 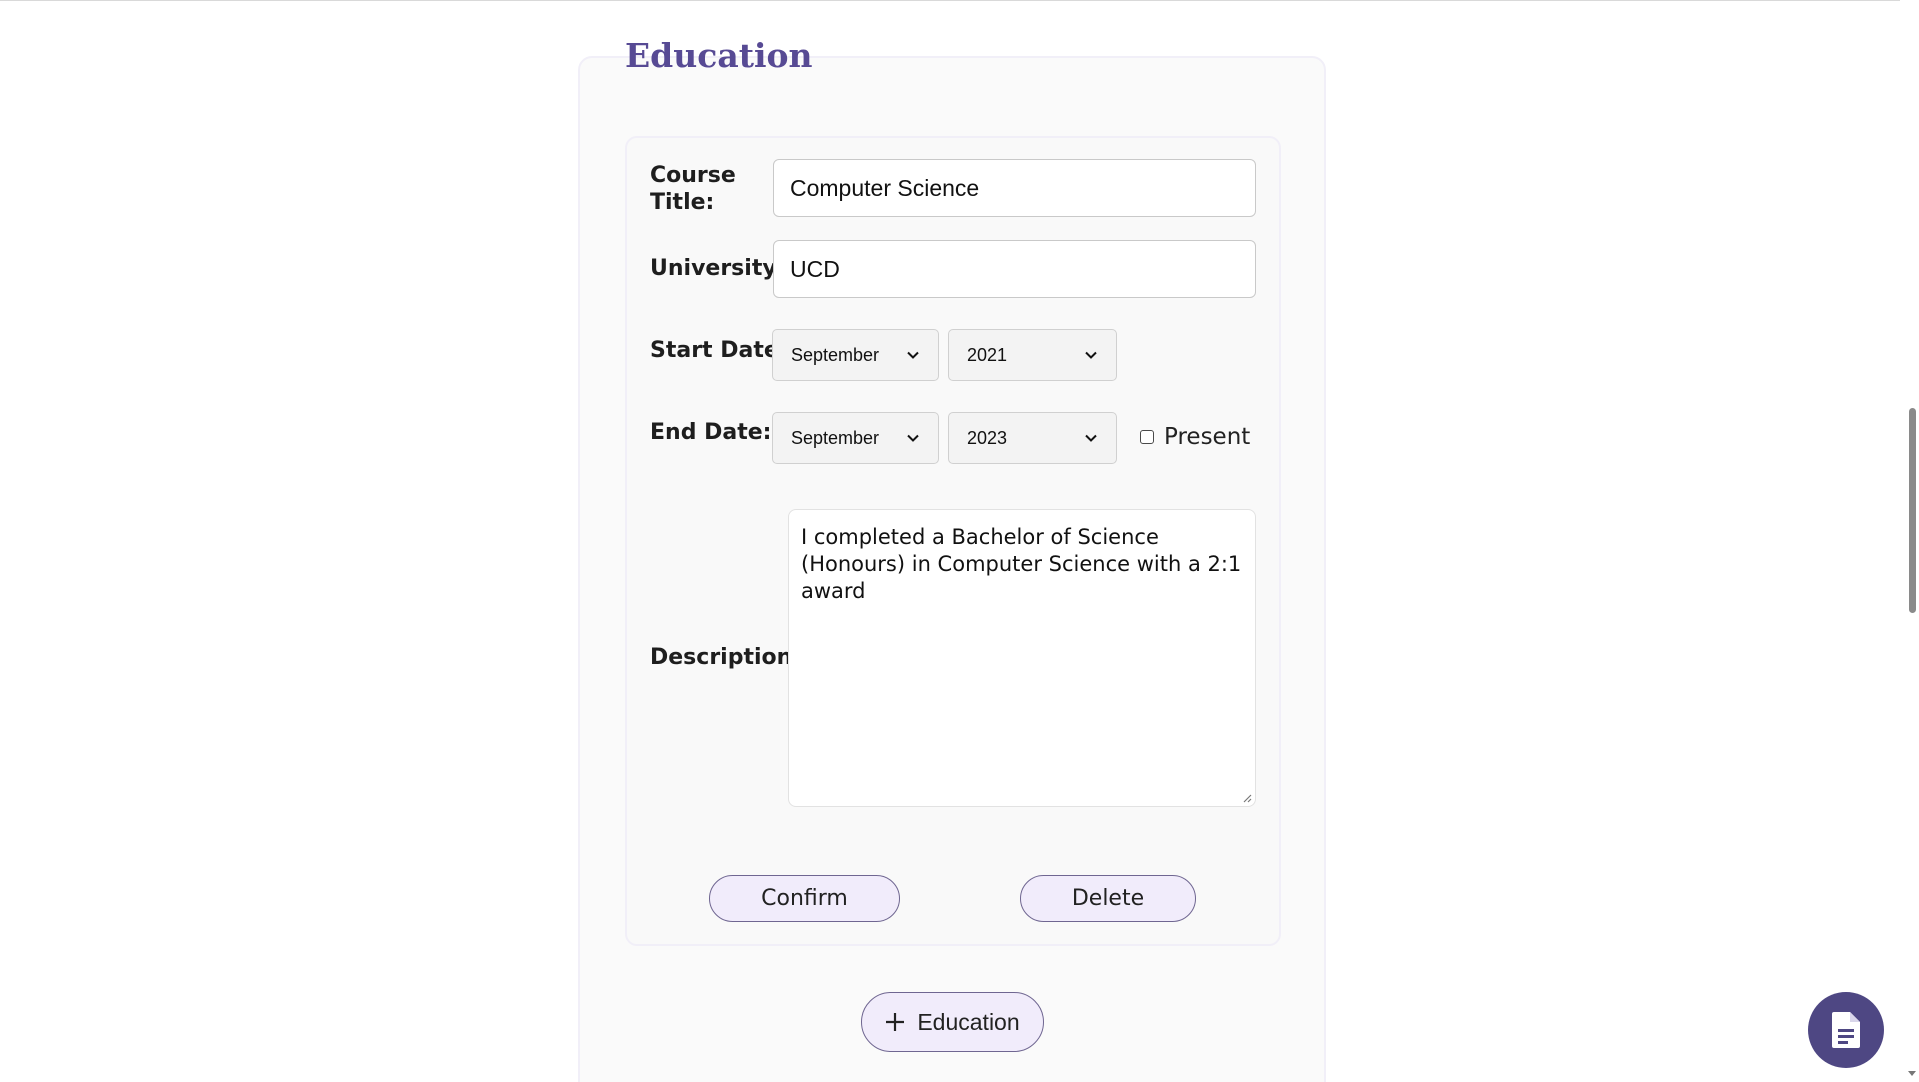 What do you see at coordinates (1032, 438) in the screenshot?
I see `end-year-select: 2023` at bounding box center [1032, 438].